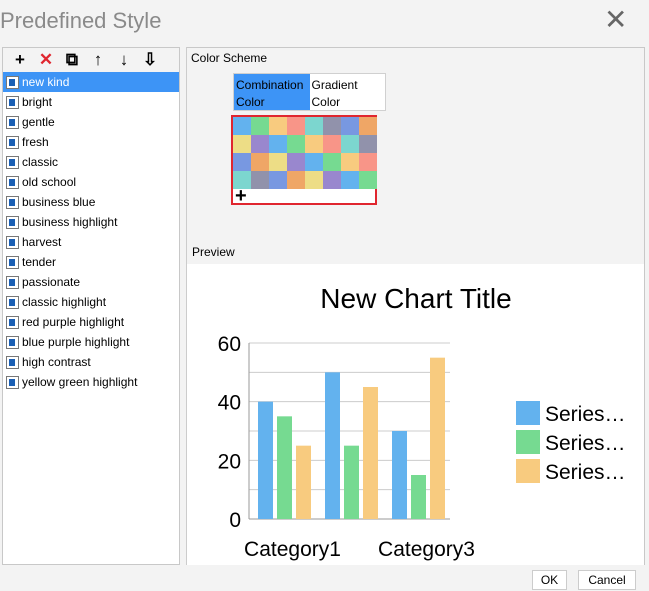 Image resolution: width=649 pixels, height=591 pixels. Describe the element at coordinates (40, 162) in the screenshot. I see `style-label: classic` at that location.